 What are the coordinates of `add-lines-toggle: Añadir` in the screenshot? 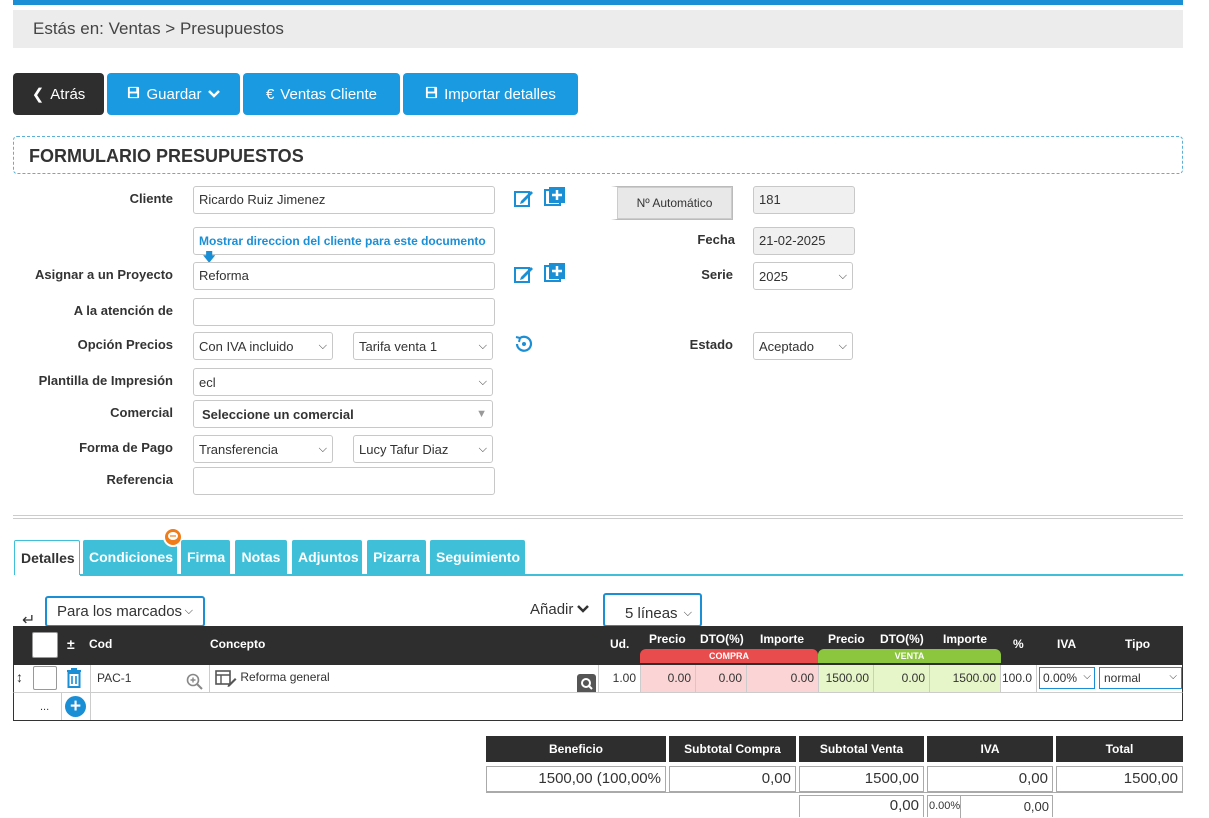 It's located at (560, 609).